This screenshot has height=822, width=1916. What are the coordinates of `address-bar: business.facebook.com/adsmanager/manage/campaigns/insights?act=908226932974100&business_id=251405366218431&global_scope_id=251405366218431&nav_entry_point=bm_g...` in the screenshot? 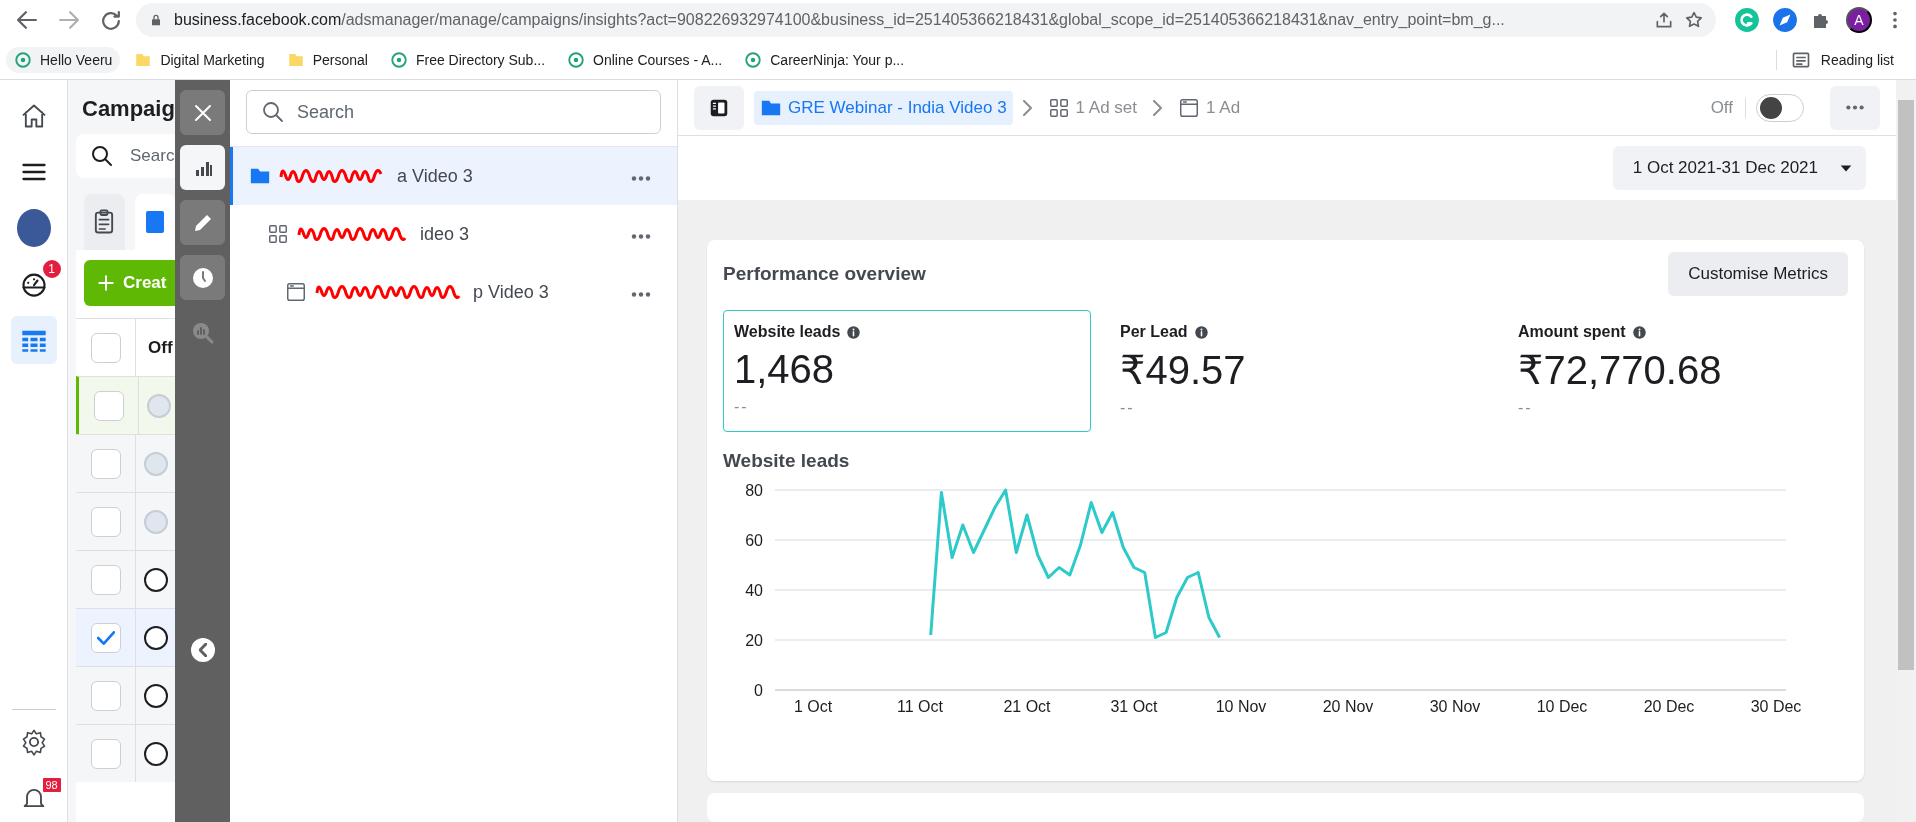 It's located at (926, 20).